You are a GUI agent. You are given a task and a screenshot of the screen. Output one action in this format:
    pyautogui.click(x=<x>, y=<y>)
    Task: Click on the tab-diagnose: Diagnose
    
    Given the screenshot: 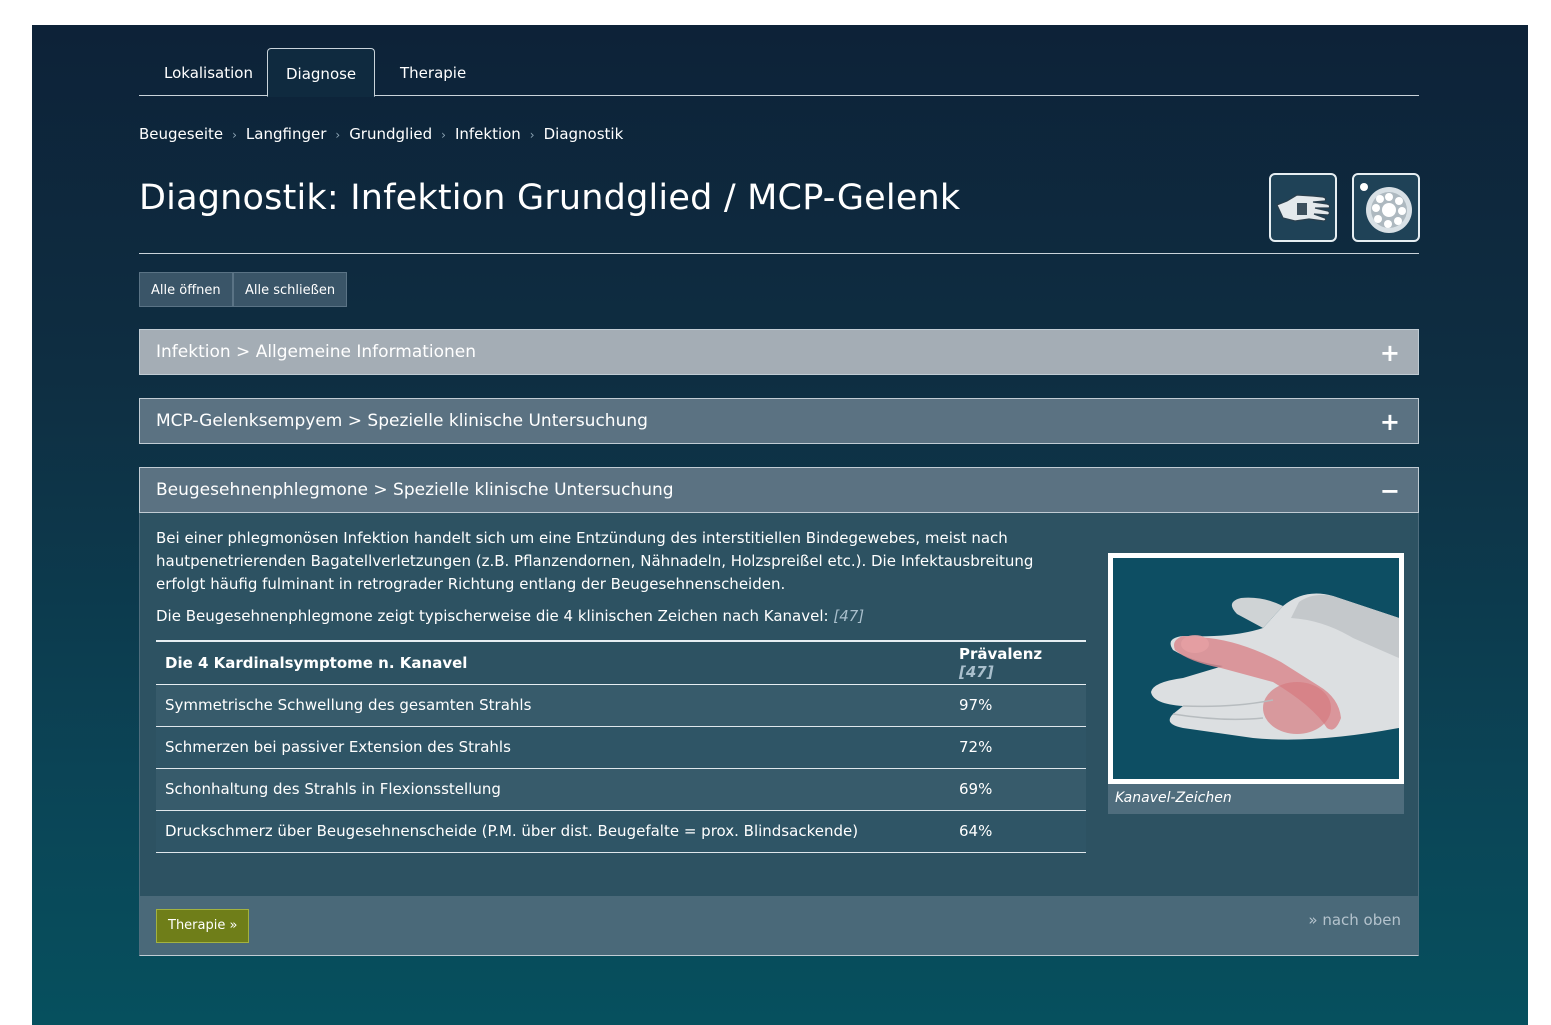 What is the action you would take?
    pyautogui.click(x=321, y=72)
    